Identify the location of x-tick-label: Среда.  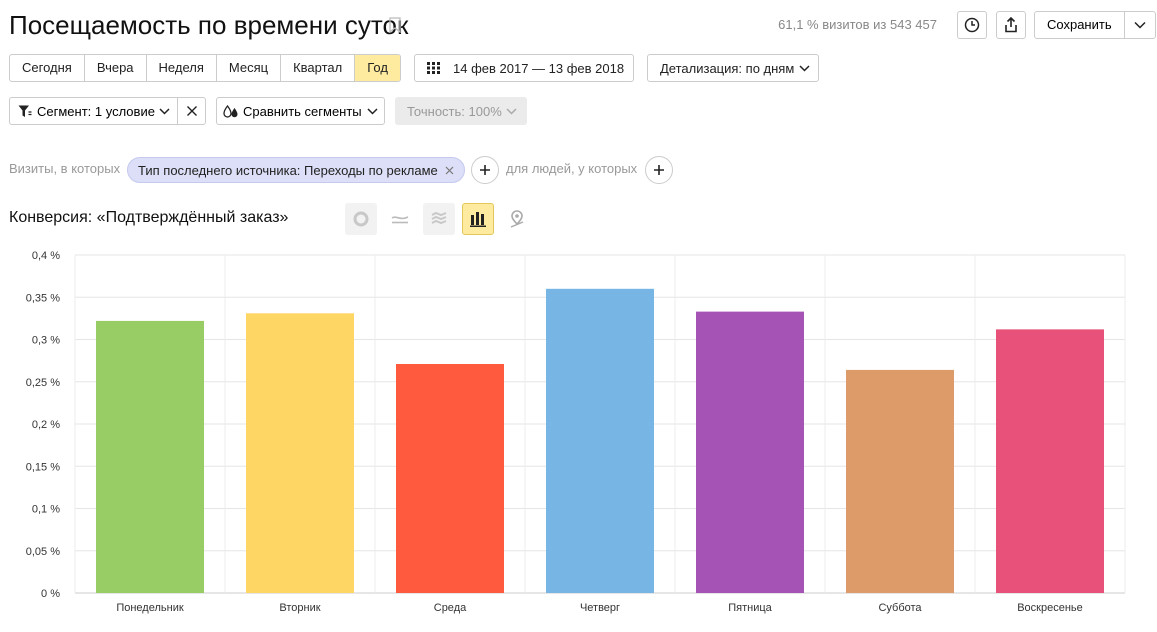
(450, 608).